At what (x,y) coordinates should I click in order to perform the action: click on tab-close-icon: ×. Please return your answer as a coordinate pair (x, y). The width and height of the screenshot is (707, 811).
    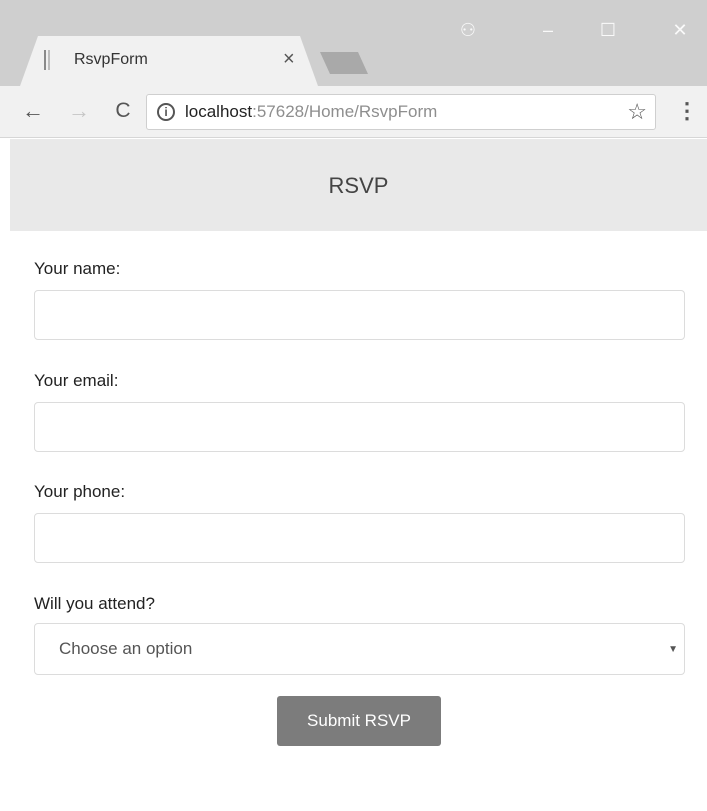
    Looking at the image, I should click on (289, 59).